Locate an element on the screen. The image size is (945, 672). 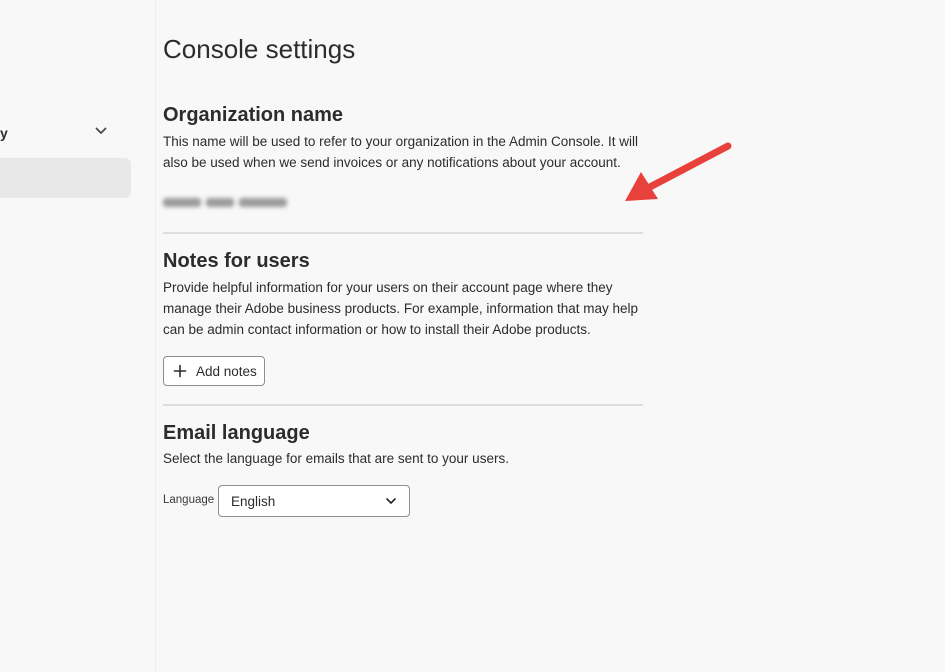
page-title: Console settings is located at coordinates (259, 49).